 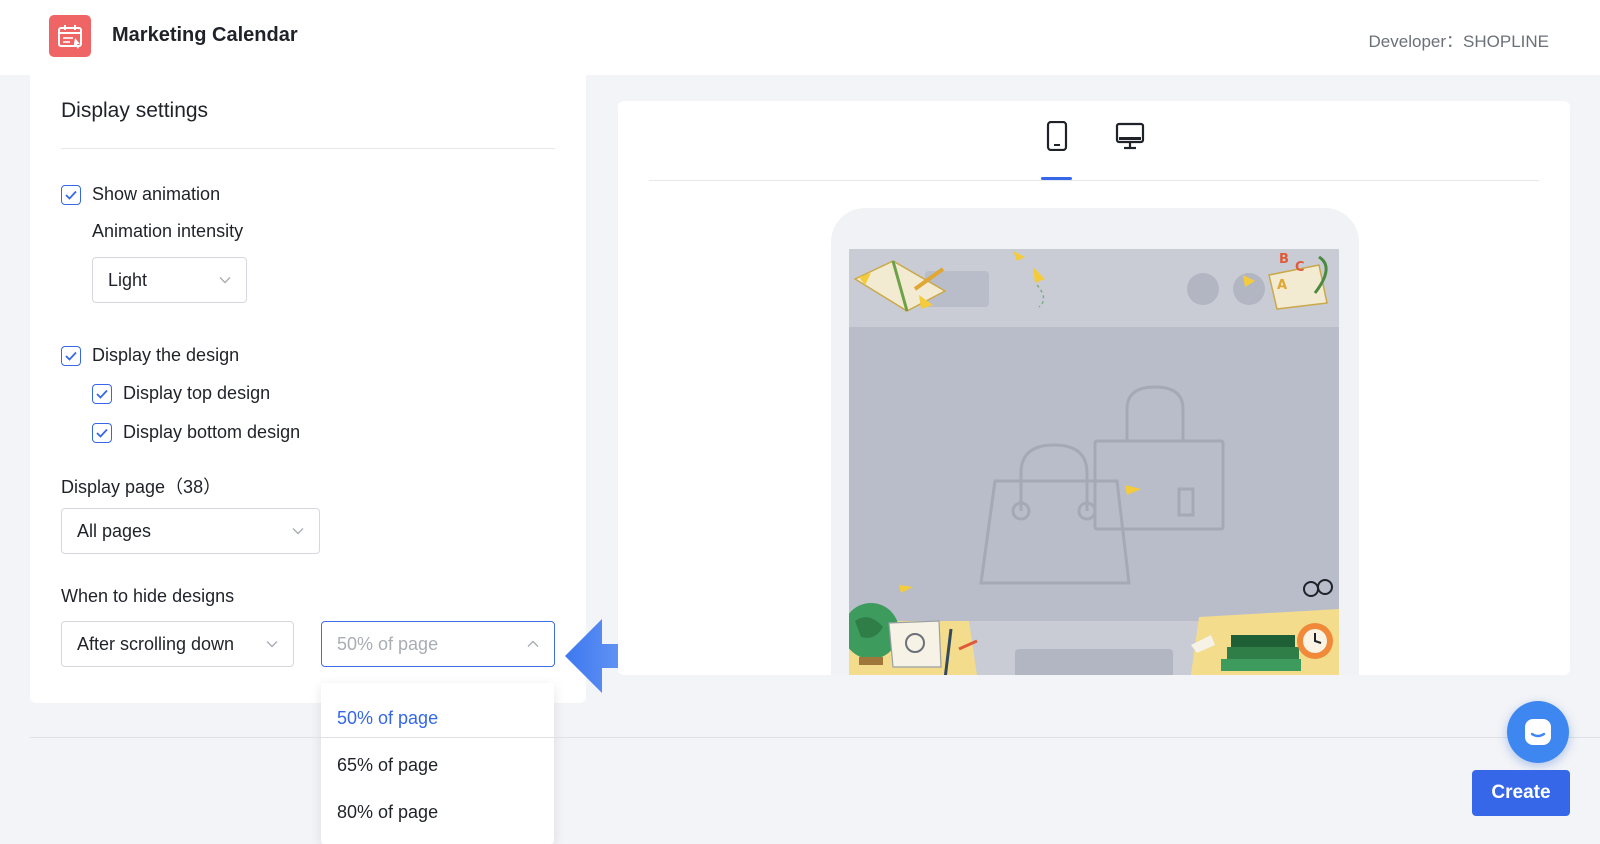 I want to click on calendar-icon, so click(x=70, y=36).